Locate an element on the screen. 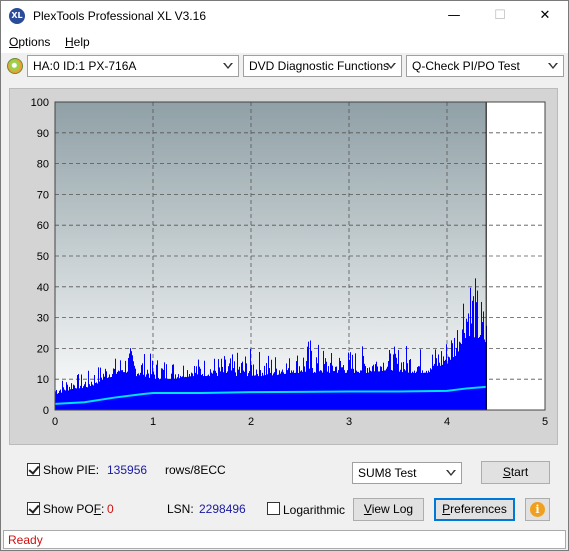 The image size is (569, 551). status-bar: Ready is located at coordinates (284, 539).